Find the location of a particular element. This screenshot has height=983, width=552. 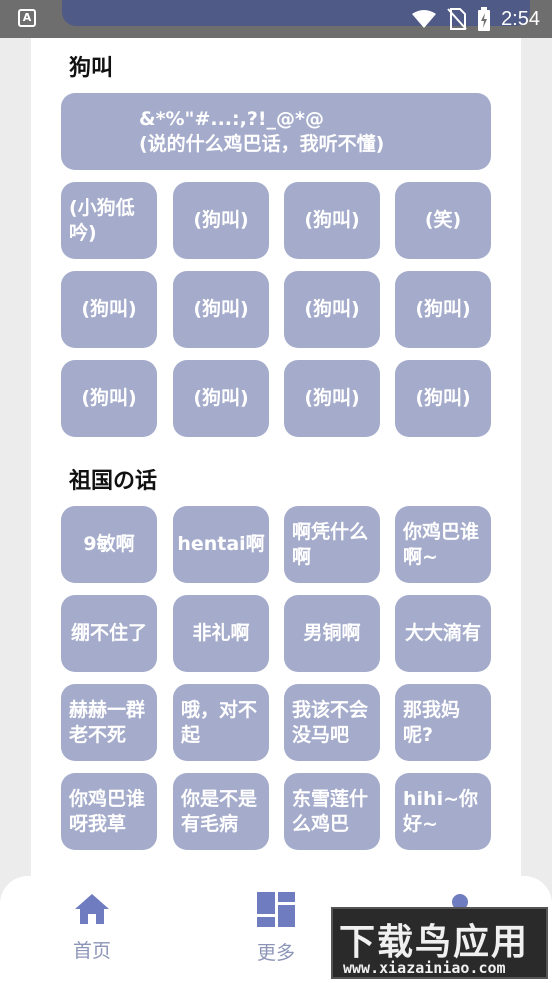

phrase-button: 非礼啊 is located at coordinates (221, 633).